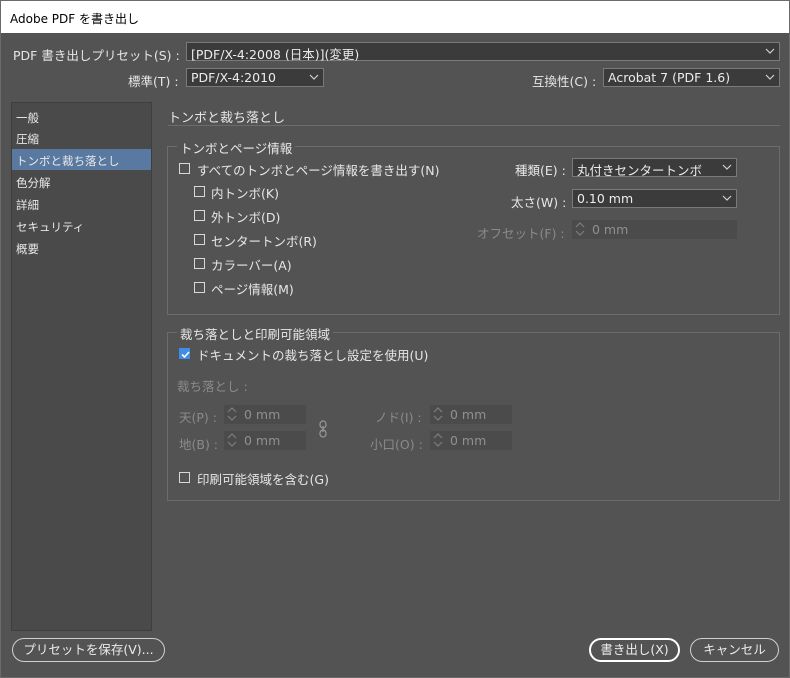 The width and height of the screenshot is (790, 678). What do you see at coordinates (654, 198) in the screenshot?
I see `mark-weight-dropdown: 0.10 mm` at bounding box center [654, 198].